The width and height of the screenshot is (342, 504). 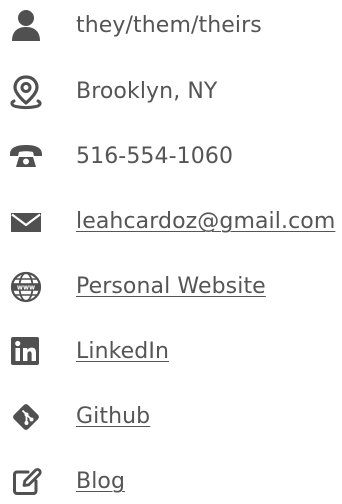 What do you see at coordinates (147, 91) in the screenshot?
I see `location-text: Brooklyn, NY` at bounding box center [147, 91].